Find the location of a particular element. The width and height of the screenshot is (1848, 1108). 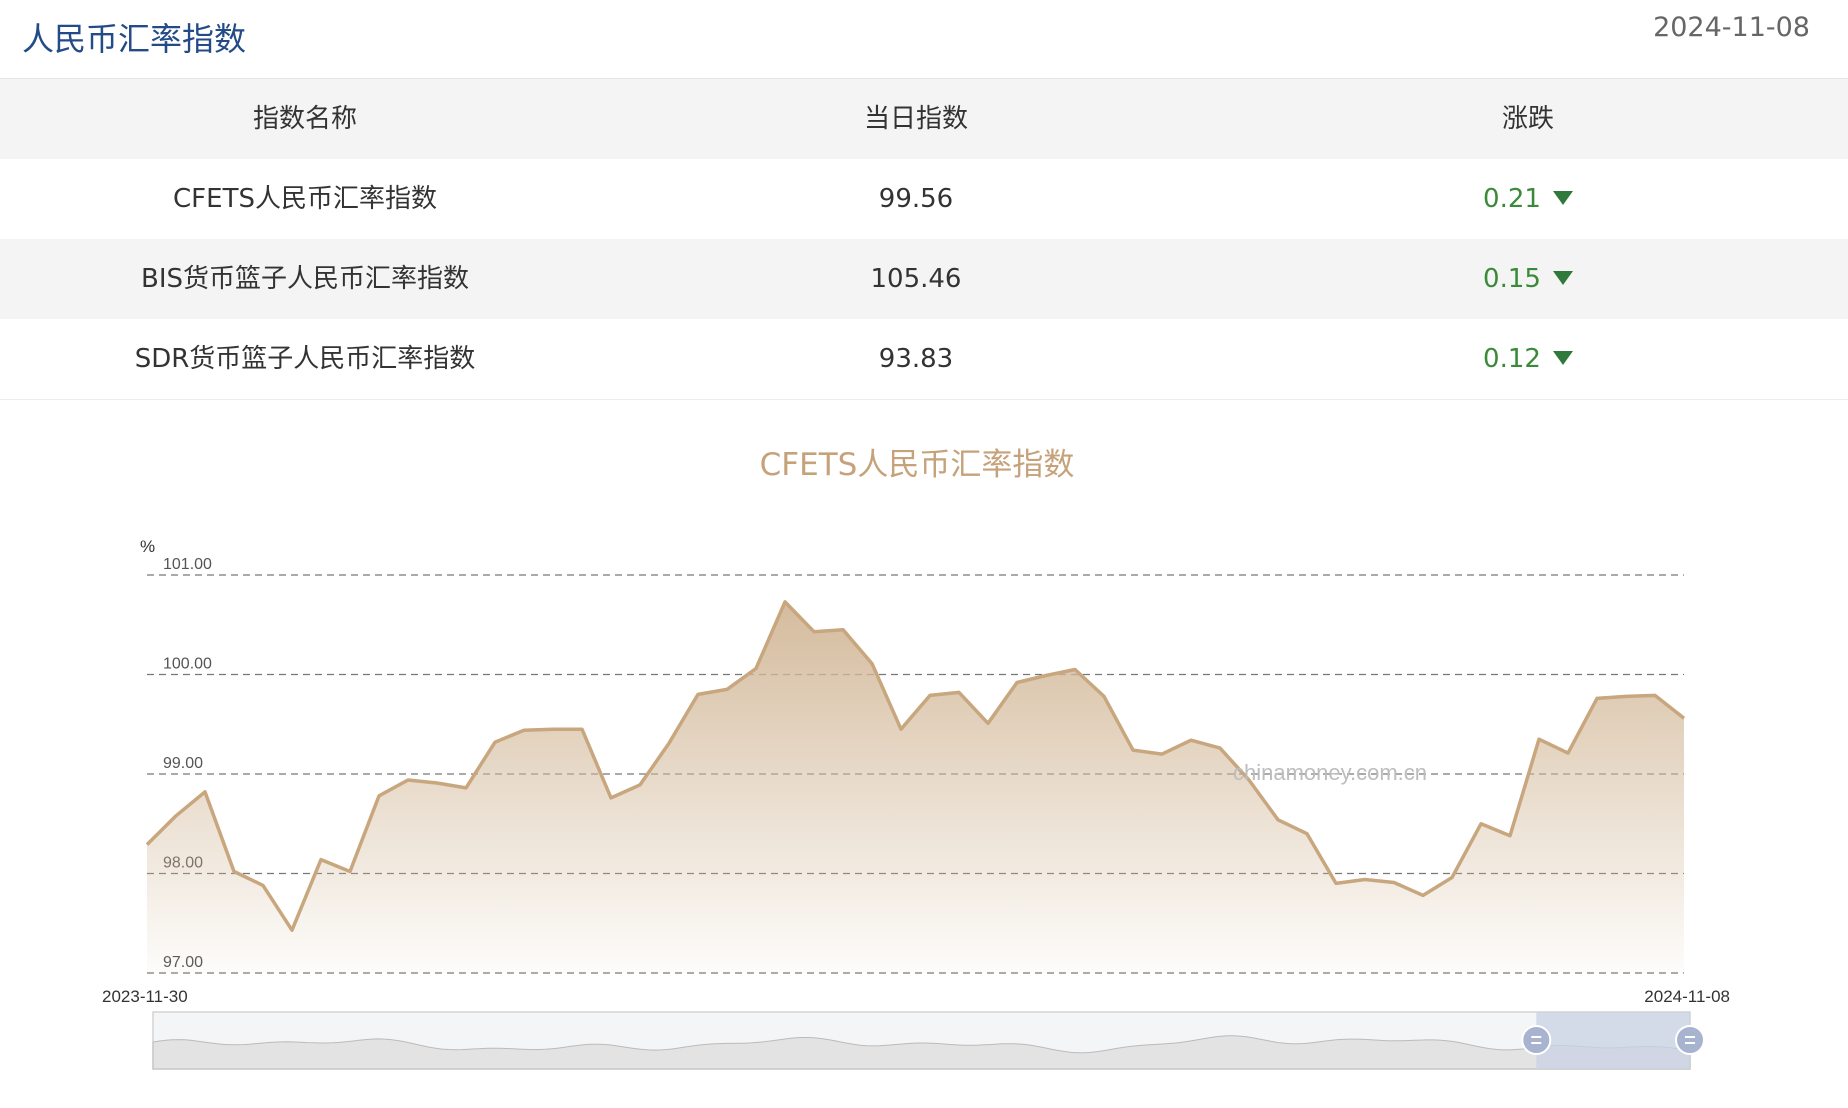

y-tick-label: 99.00 is located at coordinates (183, 763).